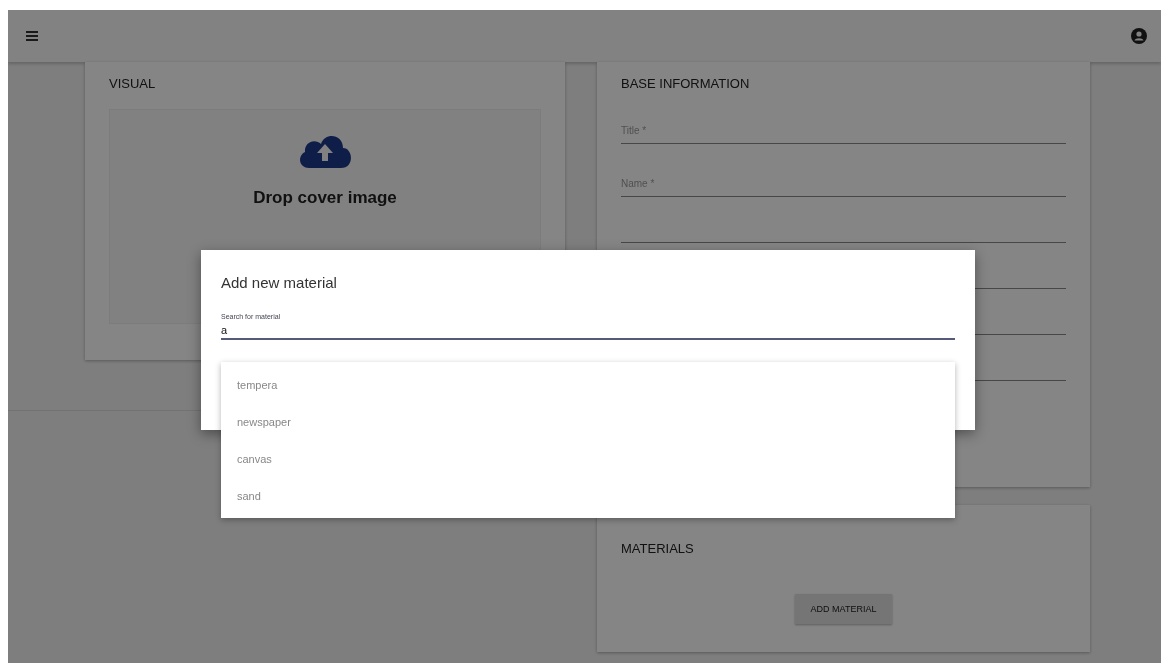 Image resolution: width=1161 pixels, height=663 pixels. Describe the element at coordinates (133, 83) in the screenshot. I see `card-title: VISUAL` at that location.